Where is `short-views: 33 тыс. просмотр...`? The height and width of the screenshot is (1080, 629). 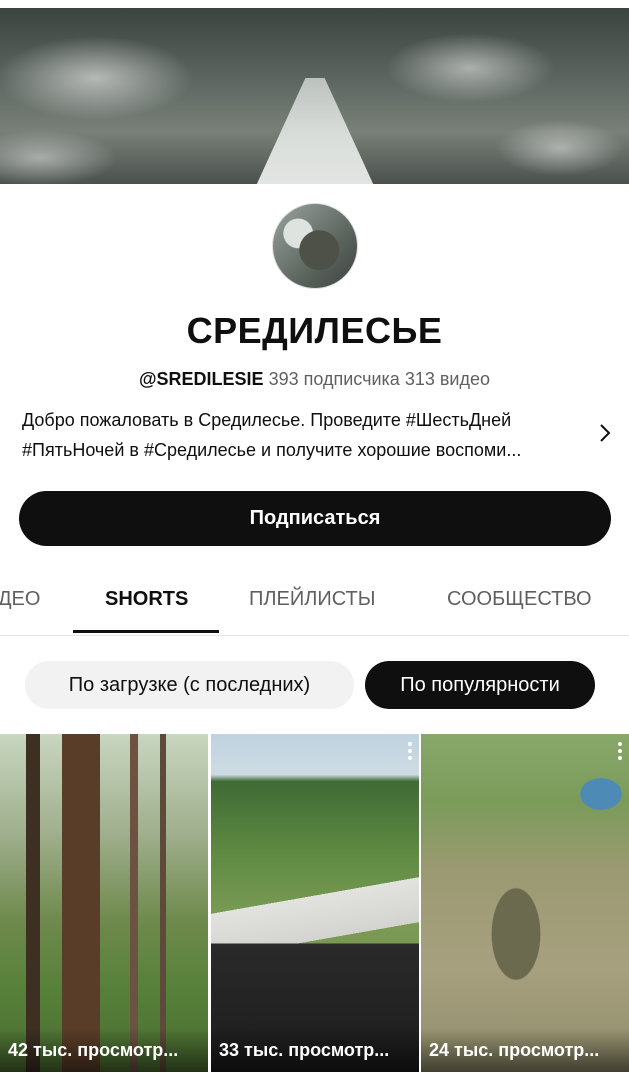
short-views: 33 тыс. просмотр... is located at coordinates (315, 1050).